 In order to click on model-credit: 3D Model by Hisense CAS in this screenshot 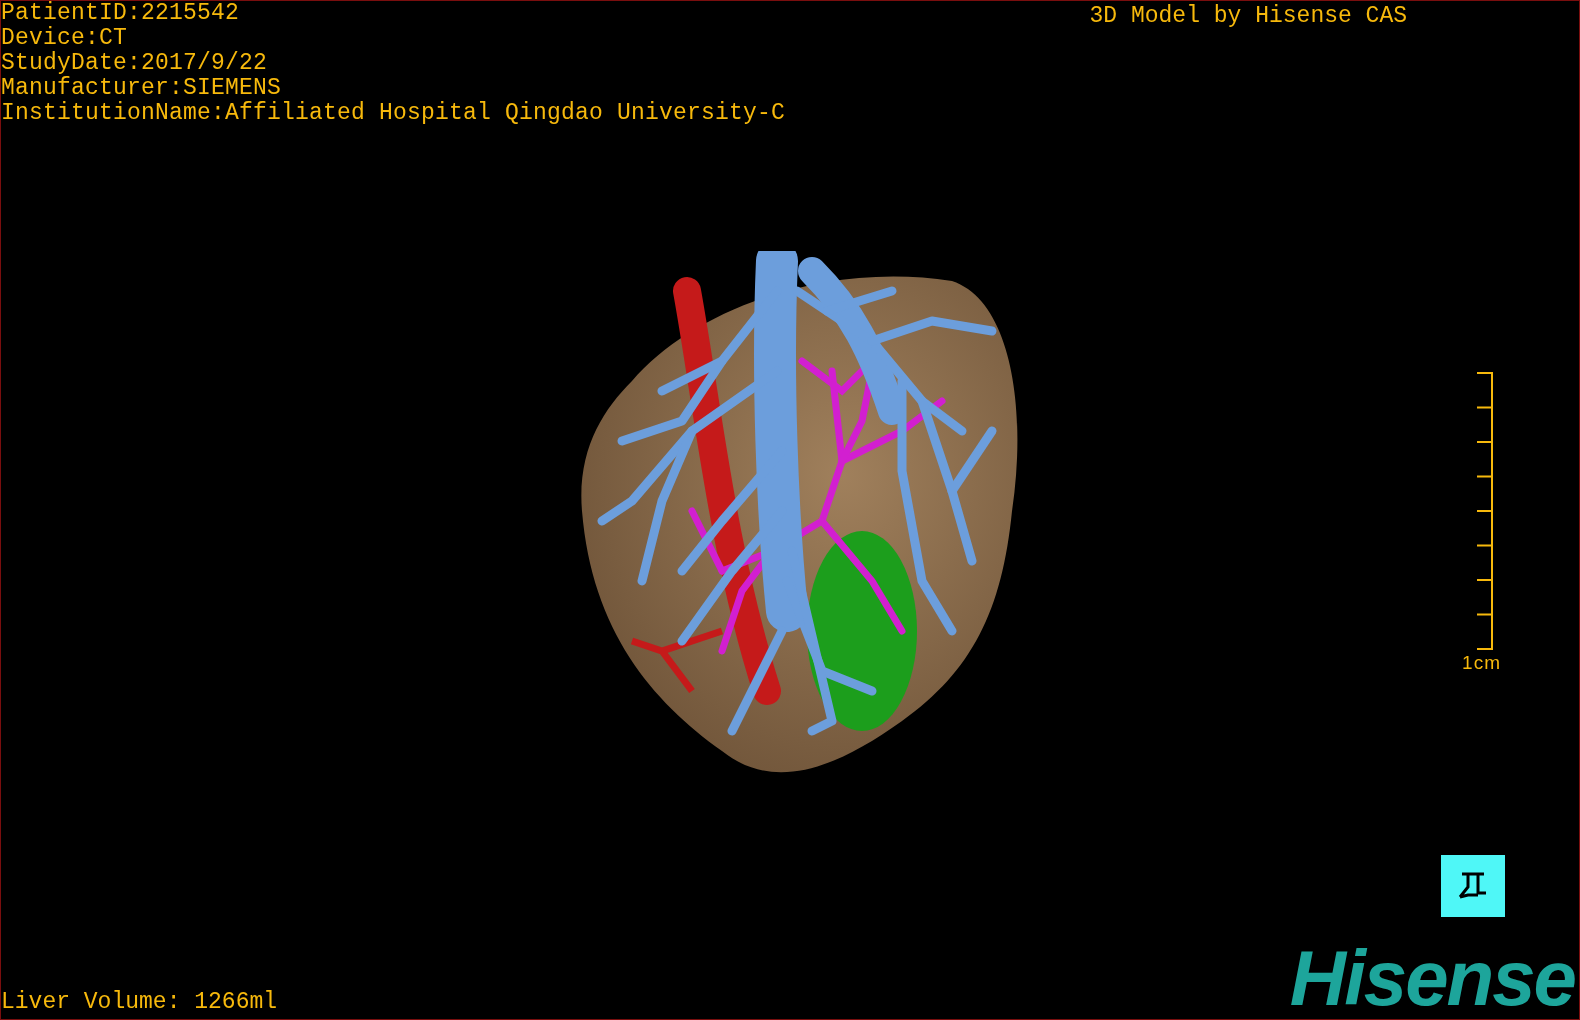, I will do `click(1248, 16)`.